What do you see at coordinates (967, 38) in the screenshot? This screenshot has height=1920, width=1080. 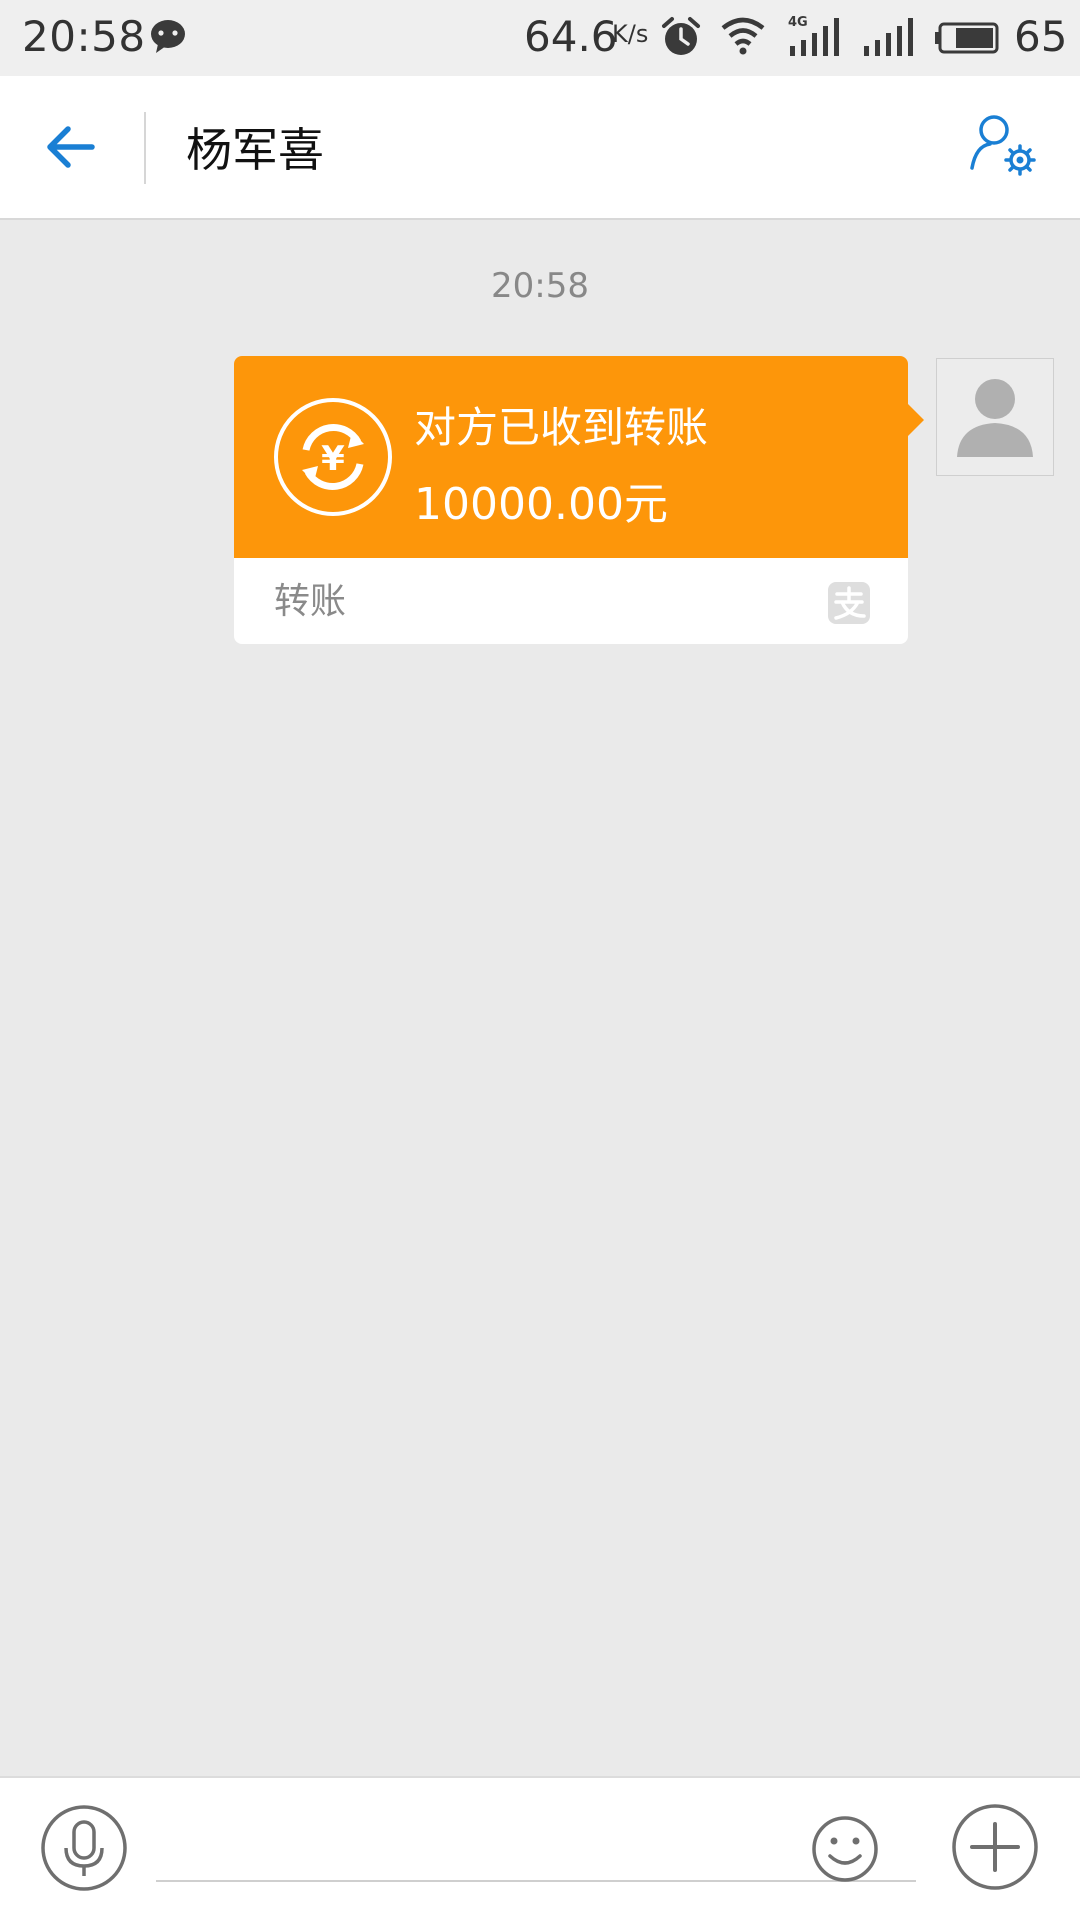 I see `battery-icon` at bounding box center [967, 38].